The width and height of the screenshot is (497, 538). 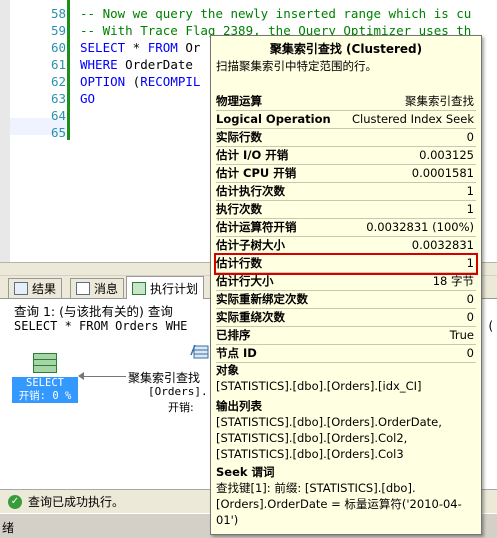 I want to click on tooltip-row: 估计子树大小 0.0032831, so click(x=346, y=246).